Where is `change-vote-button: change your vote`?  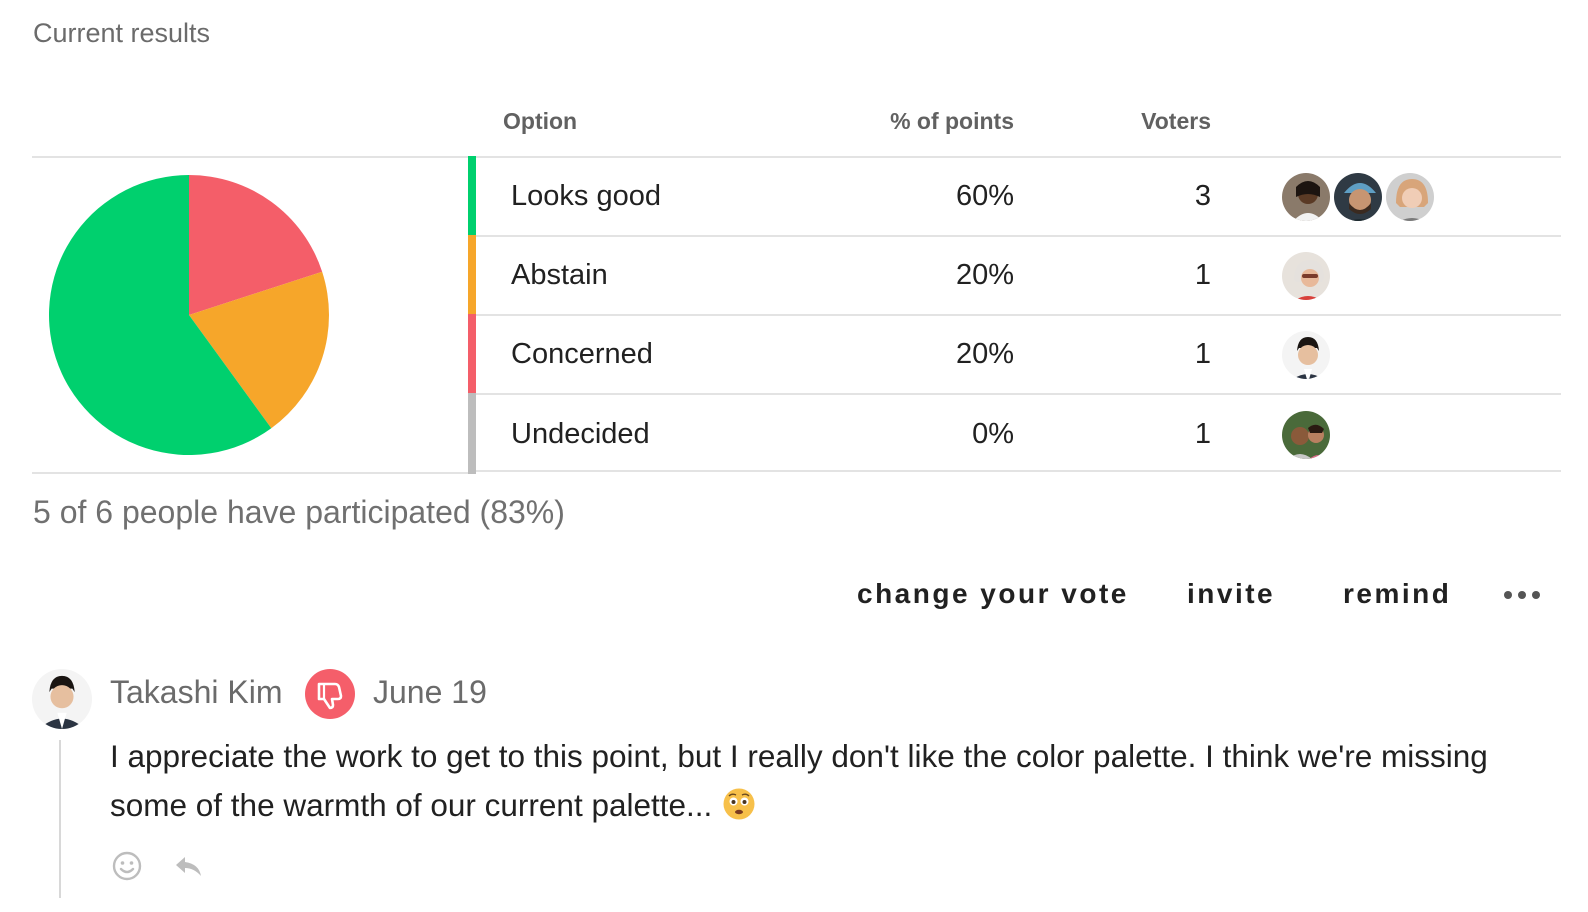 change-vote-button: change your vote is located at coordinates (993, 594).